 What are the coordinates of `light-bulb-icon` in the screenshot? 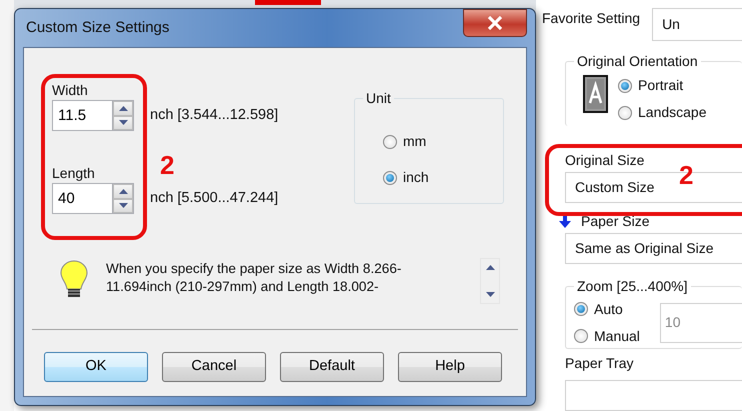 It's located at (74, 280).